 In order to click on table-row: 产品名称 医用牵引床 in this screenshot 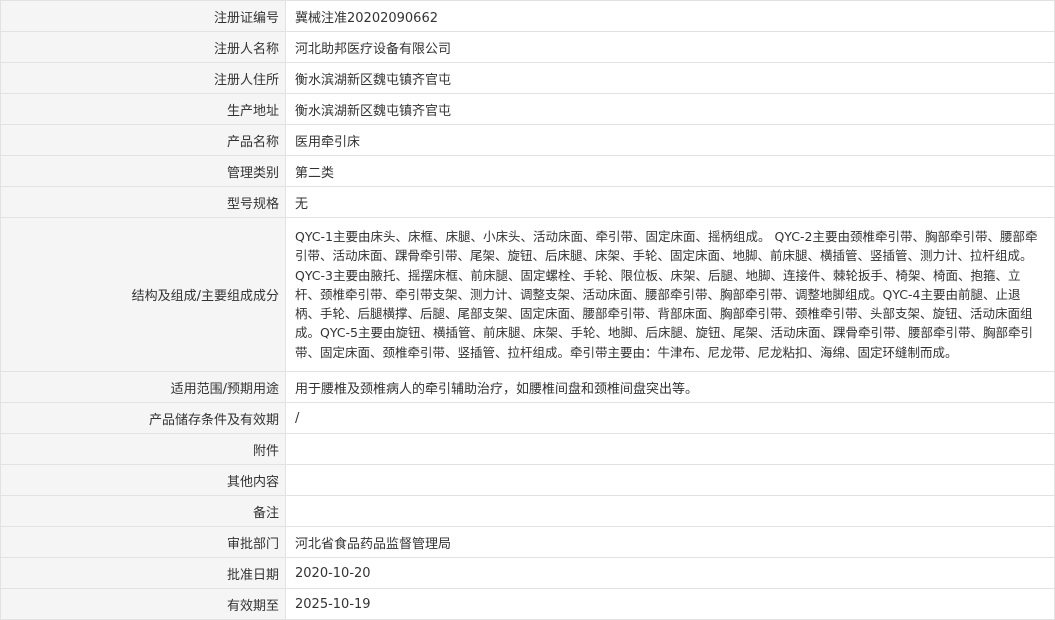, I will do `click(527, 140)`.